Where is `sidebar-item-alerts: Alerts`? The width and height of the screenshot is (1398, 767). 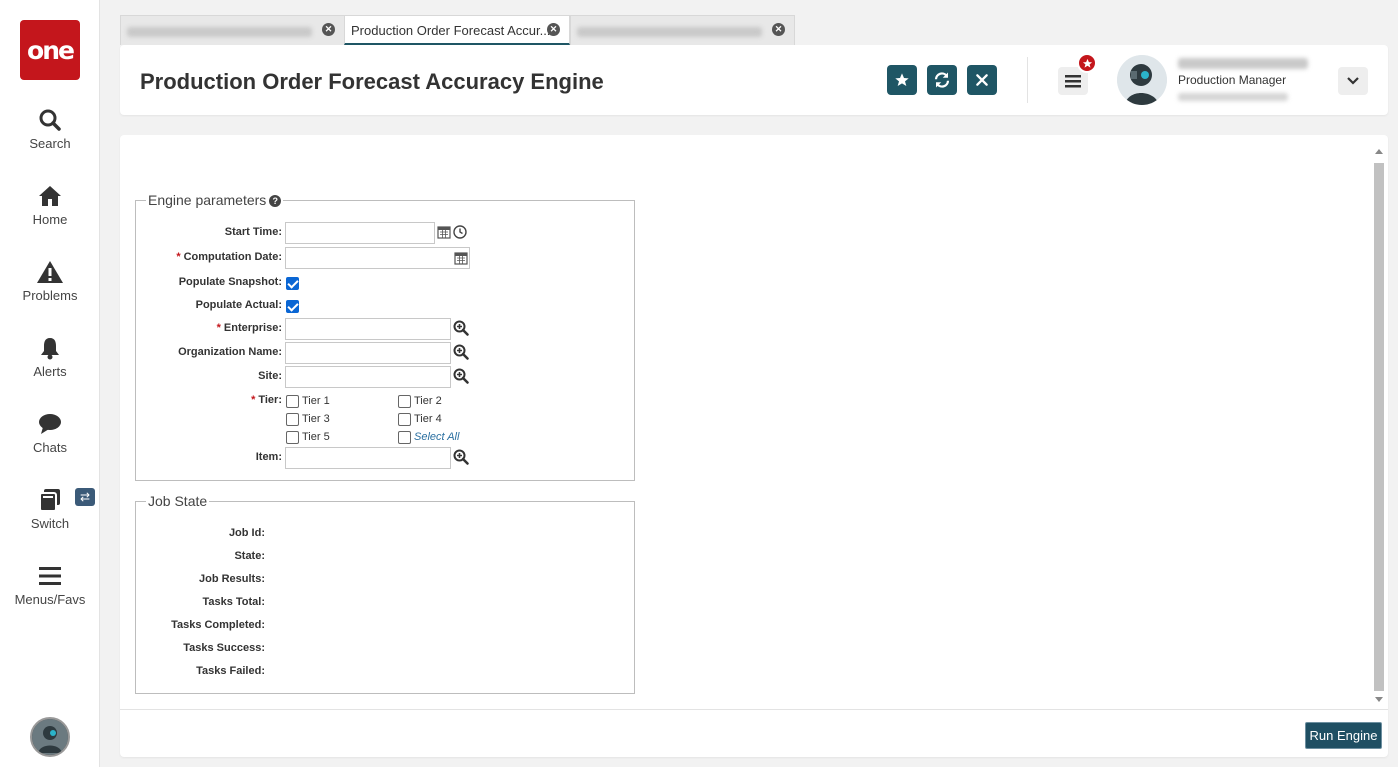
sidebar-item-alerts: Alerts is located at coordinates (50, 357).